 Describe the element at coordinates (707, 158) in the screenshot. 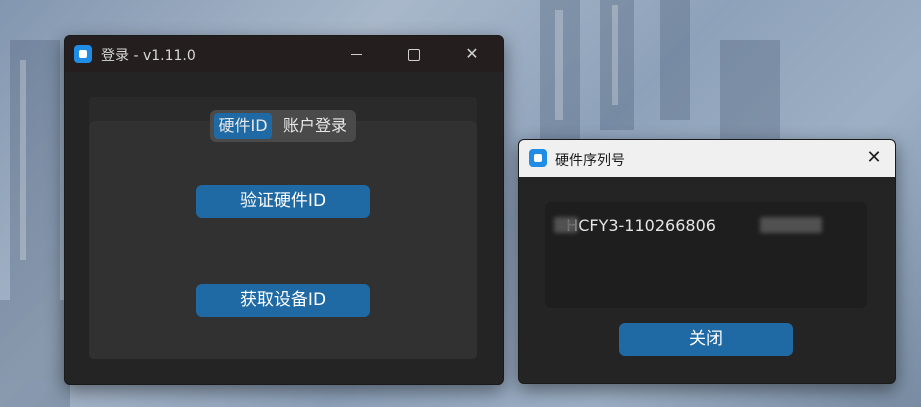

I see `dialog-titlebar: 硬件序列号 ✕` at that location.